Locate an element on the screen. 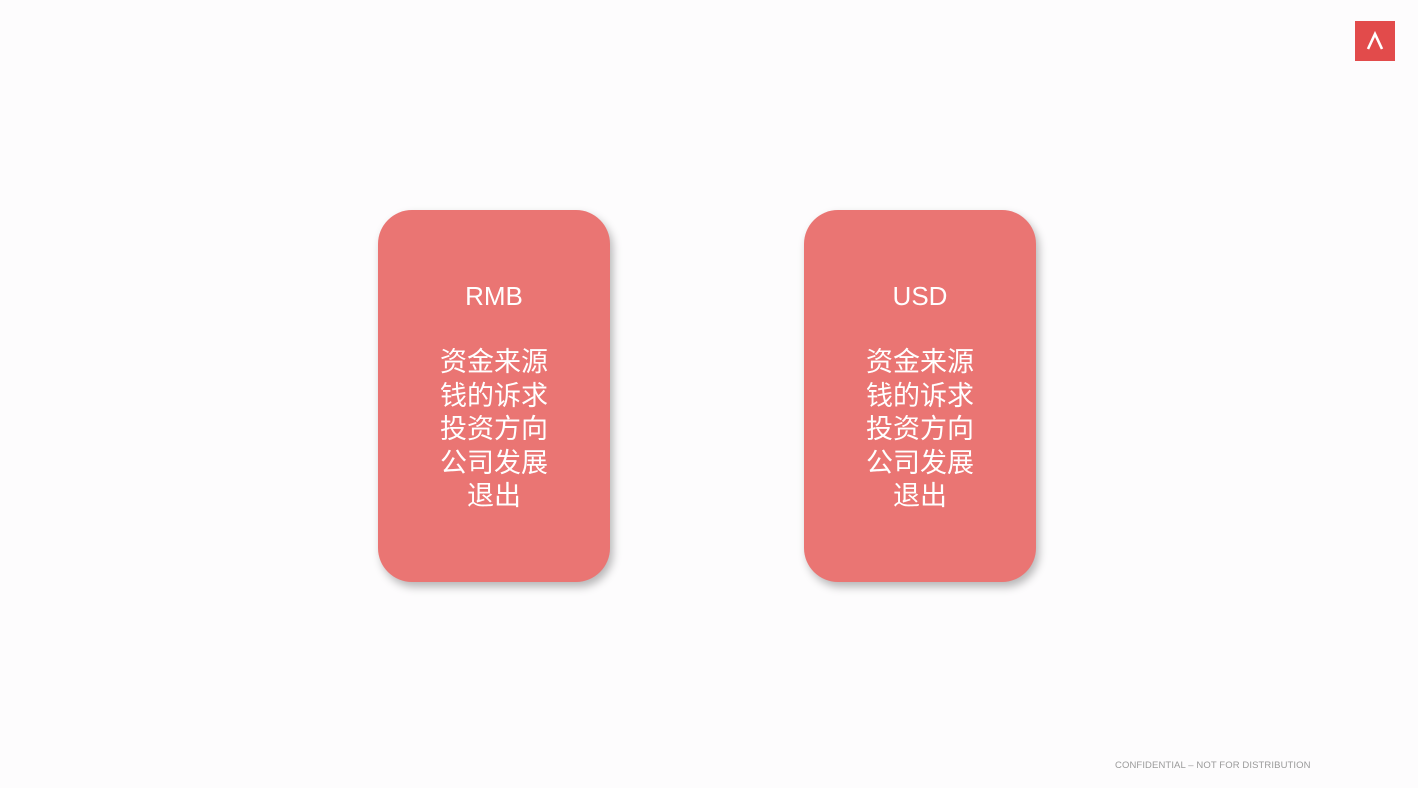 This screenshot has height=788, width=1418. brand-logo is located at coordinates (1375, 41).